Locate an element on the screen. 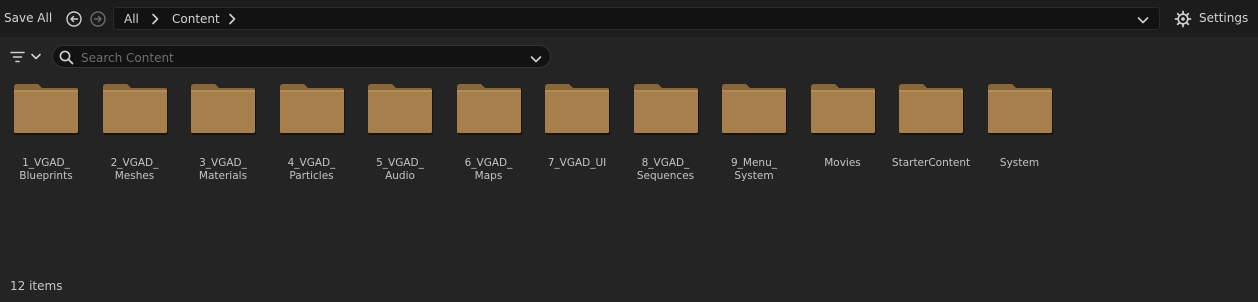 This screenshot has height=302, width=1258. folder-label: 4_VGAD_ Particles is located at coordinates (311, 169).